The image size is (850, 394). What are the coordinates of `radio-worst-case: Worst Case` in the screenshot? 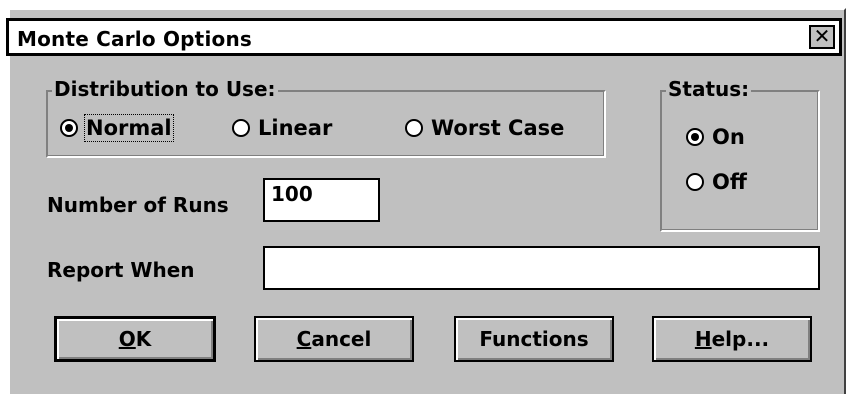 It's located at (484, 128).